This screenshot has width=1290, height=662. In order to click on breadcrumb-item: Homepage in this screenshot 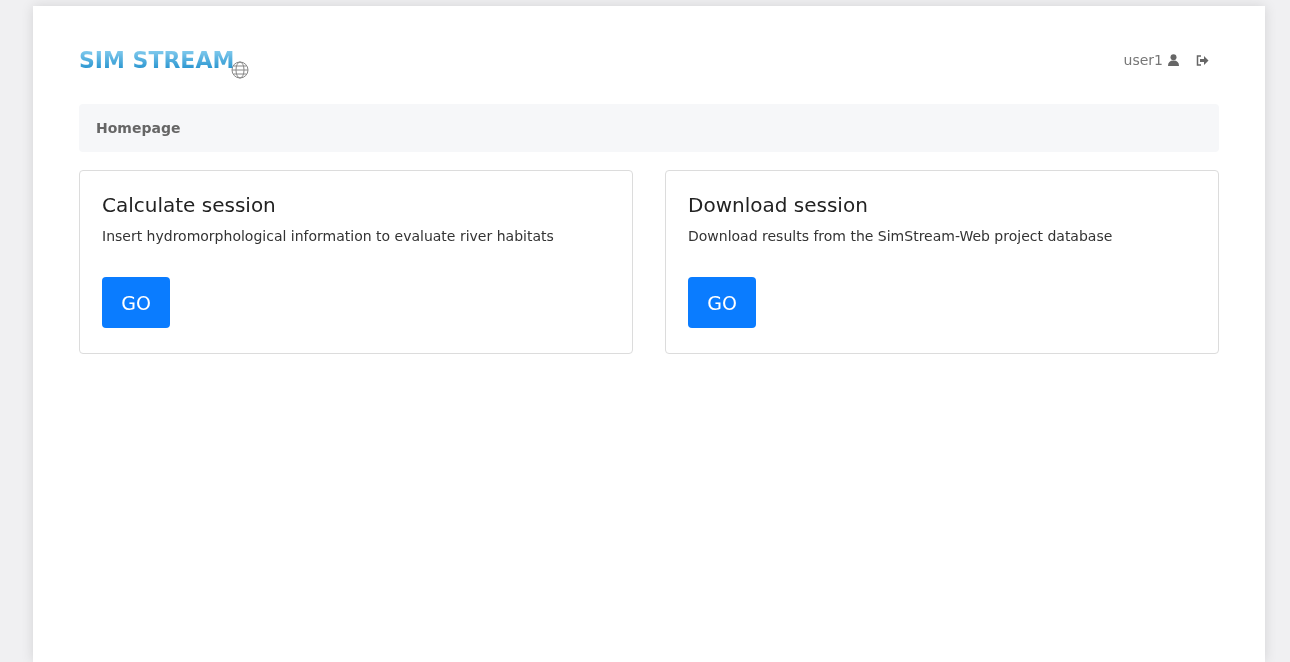, I will do `click(138, 128)`.